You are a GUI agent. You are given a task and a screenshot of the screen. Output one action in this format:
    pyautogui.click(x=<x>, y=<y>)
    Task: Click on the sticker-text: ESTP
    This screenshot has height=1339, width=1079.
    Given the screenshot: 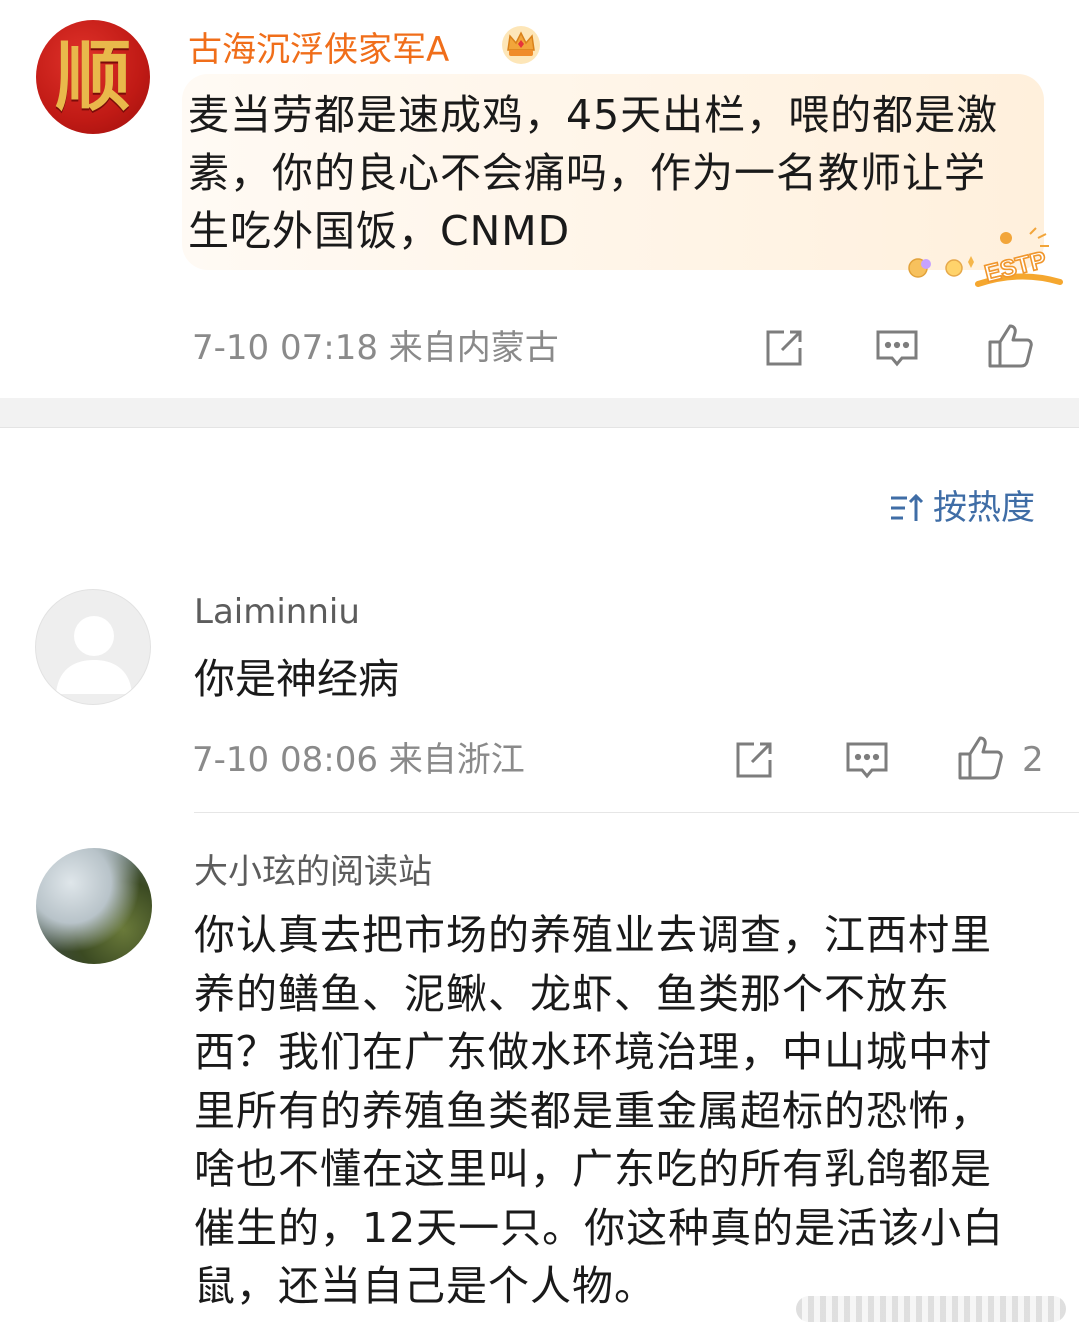 What is the action you would take?
    pyautogui.click(x=1015, y=266)
    